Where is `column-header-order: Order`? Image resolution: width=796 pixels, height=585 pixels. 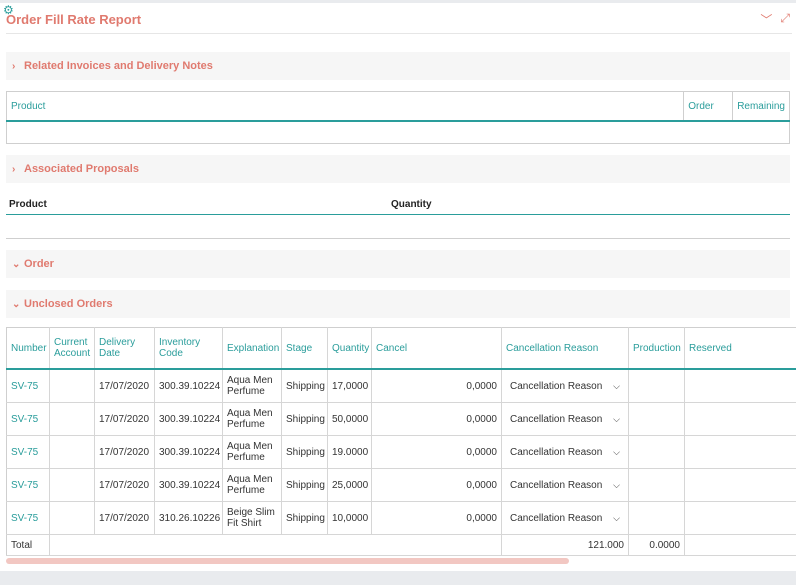 column-header-order: Order is located at coordinates (708, 106).